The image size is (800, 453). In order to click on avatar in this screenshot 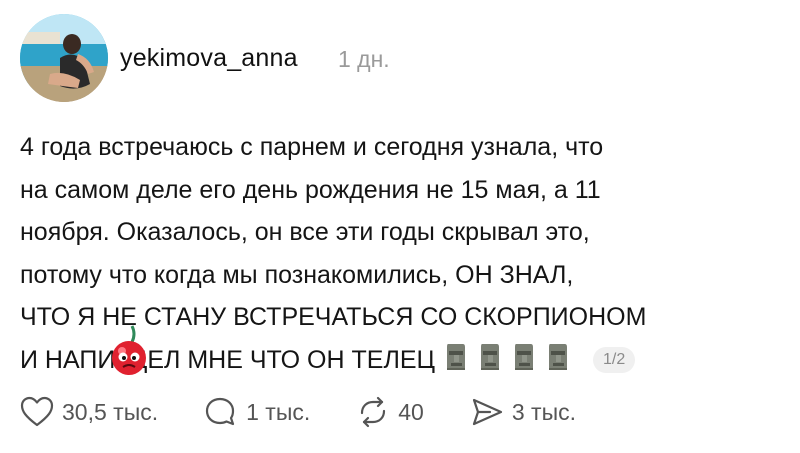, I will do `click(64, 58)`.